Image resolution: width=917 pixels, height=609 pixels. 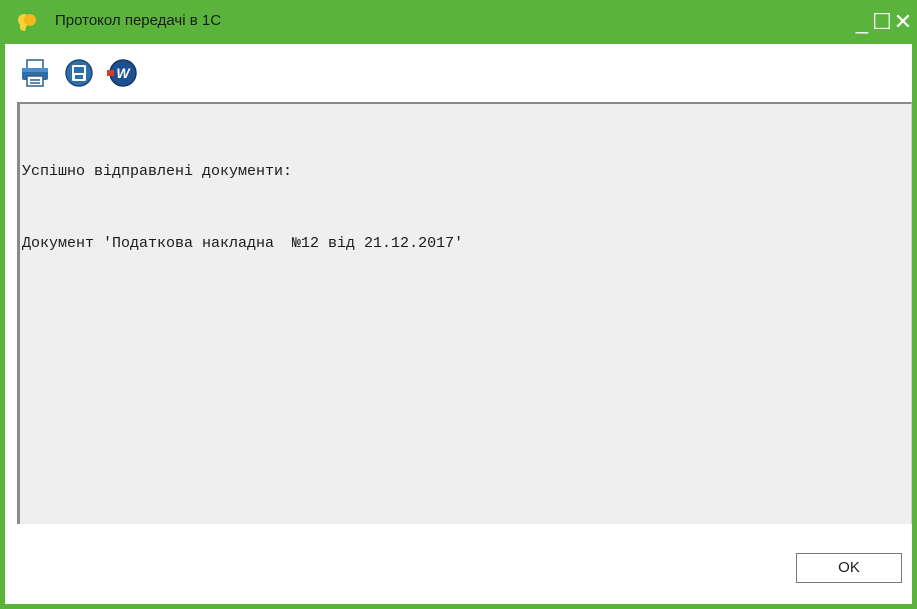 What do you see at coordinates (27, 22) in the screenshot?
I see `app-logo-icon` at bounding box center [27, 22].